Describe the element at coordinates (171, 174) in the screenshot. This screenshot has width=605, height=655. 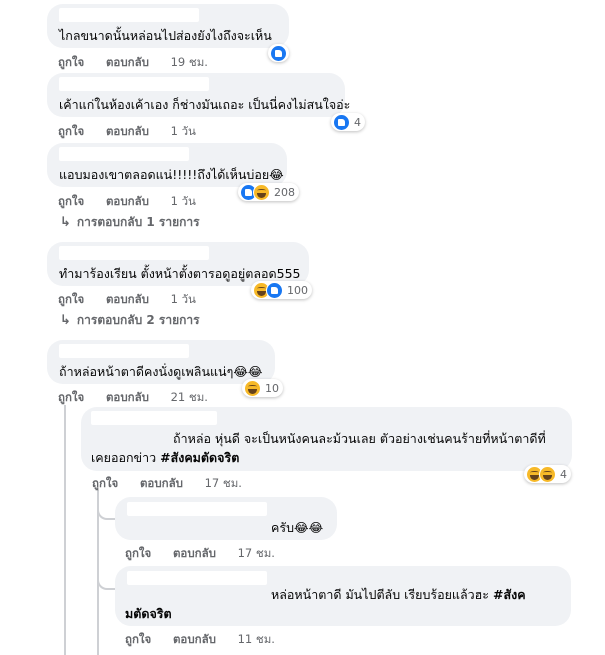
I see `comment-text: แอบมองเขาตลอดแน่!!!!!ถึงได้เห็นบ่อย😂` at that location.